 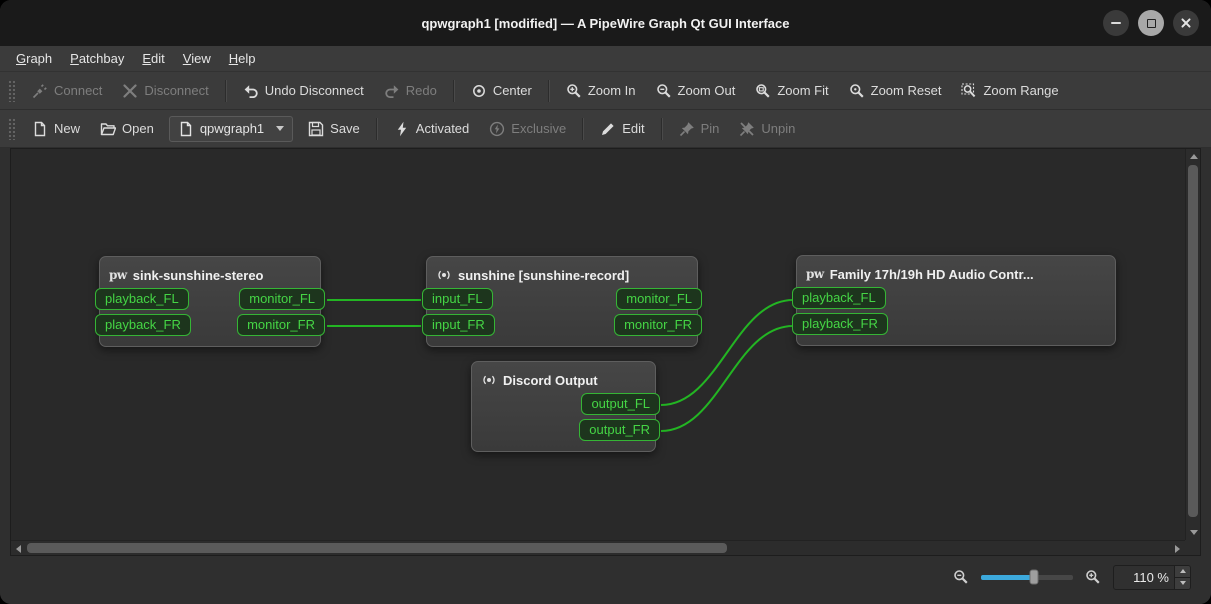 What do you see at coordinates (457, 299) in the screenshot?
I see `port-input-fl: input_FL` at bounding box center [457, 299].